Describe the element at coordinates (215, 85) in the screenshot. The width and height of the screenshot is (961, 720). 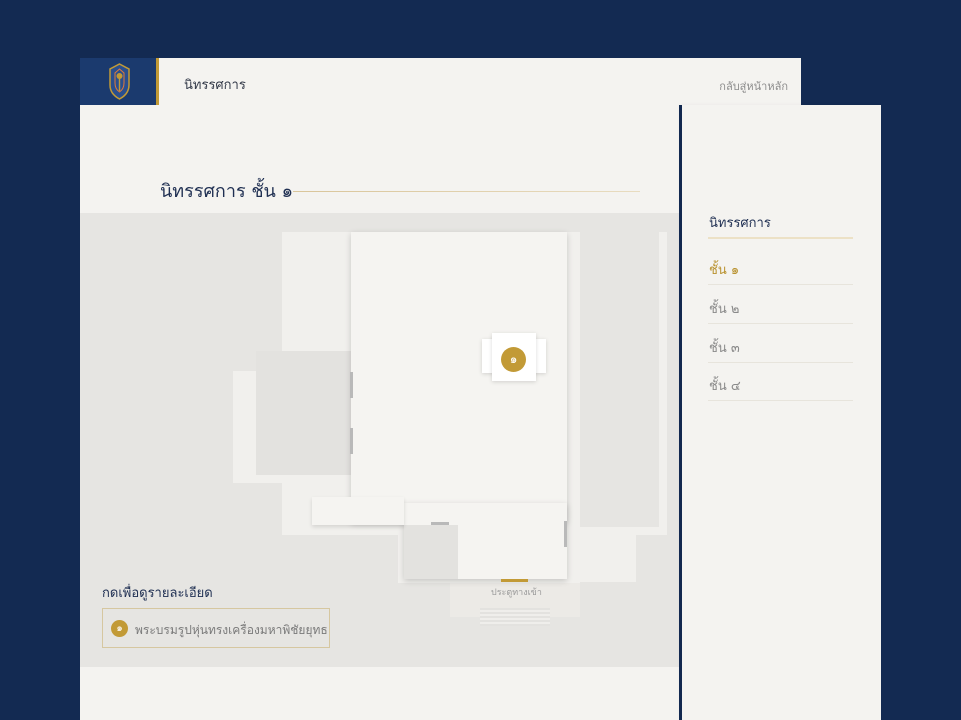
I see `header-title: นิทรรศการ` at that location.